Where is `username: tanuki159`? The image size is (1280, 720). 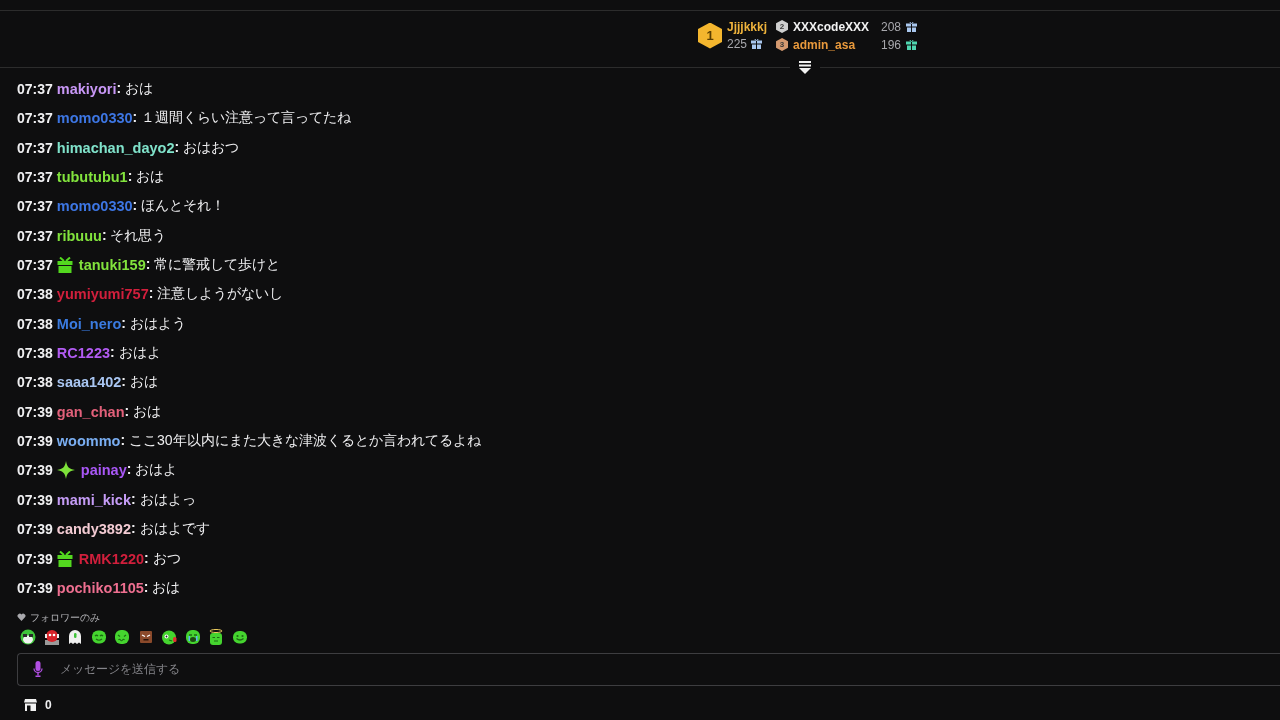
username: tanuki159 is located at coordinates (112, 265).